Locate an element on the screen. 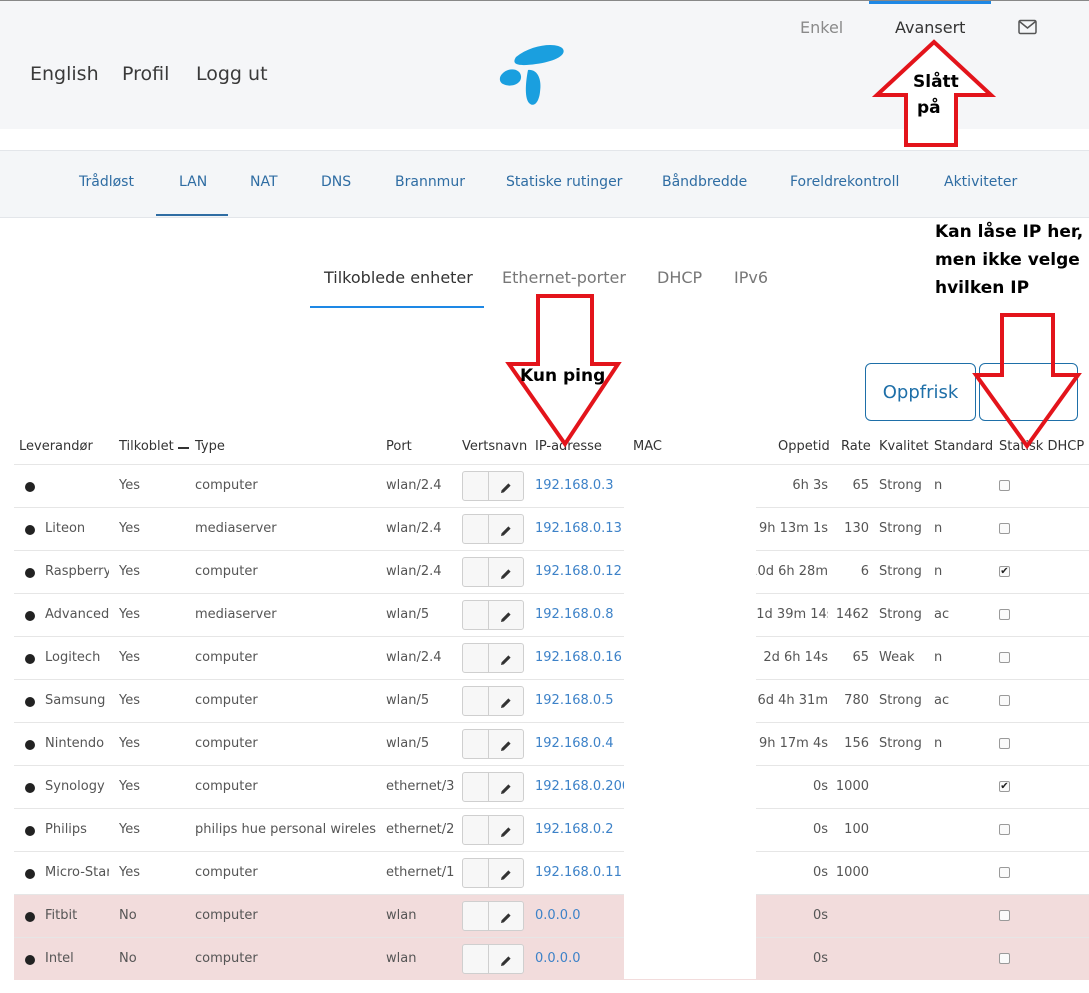 The image size is (1089, 993). mode-advanced-link: Avansert is located at coordinates (930, 27).